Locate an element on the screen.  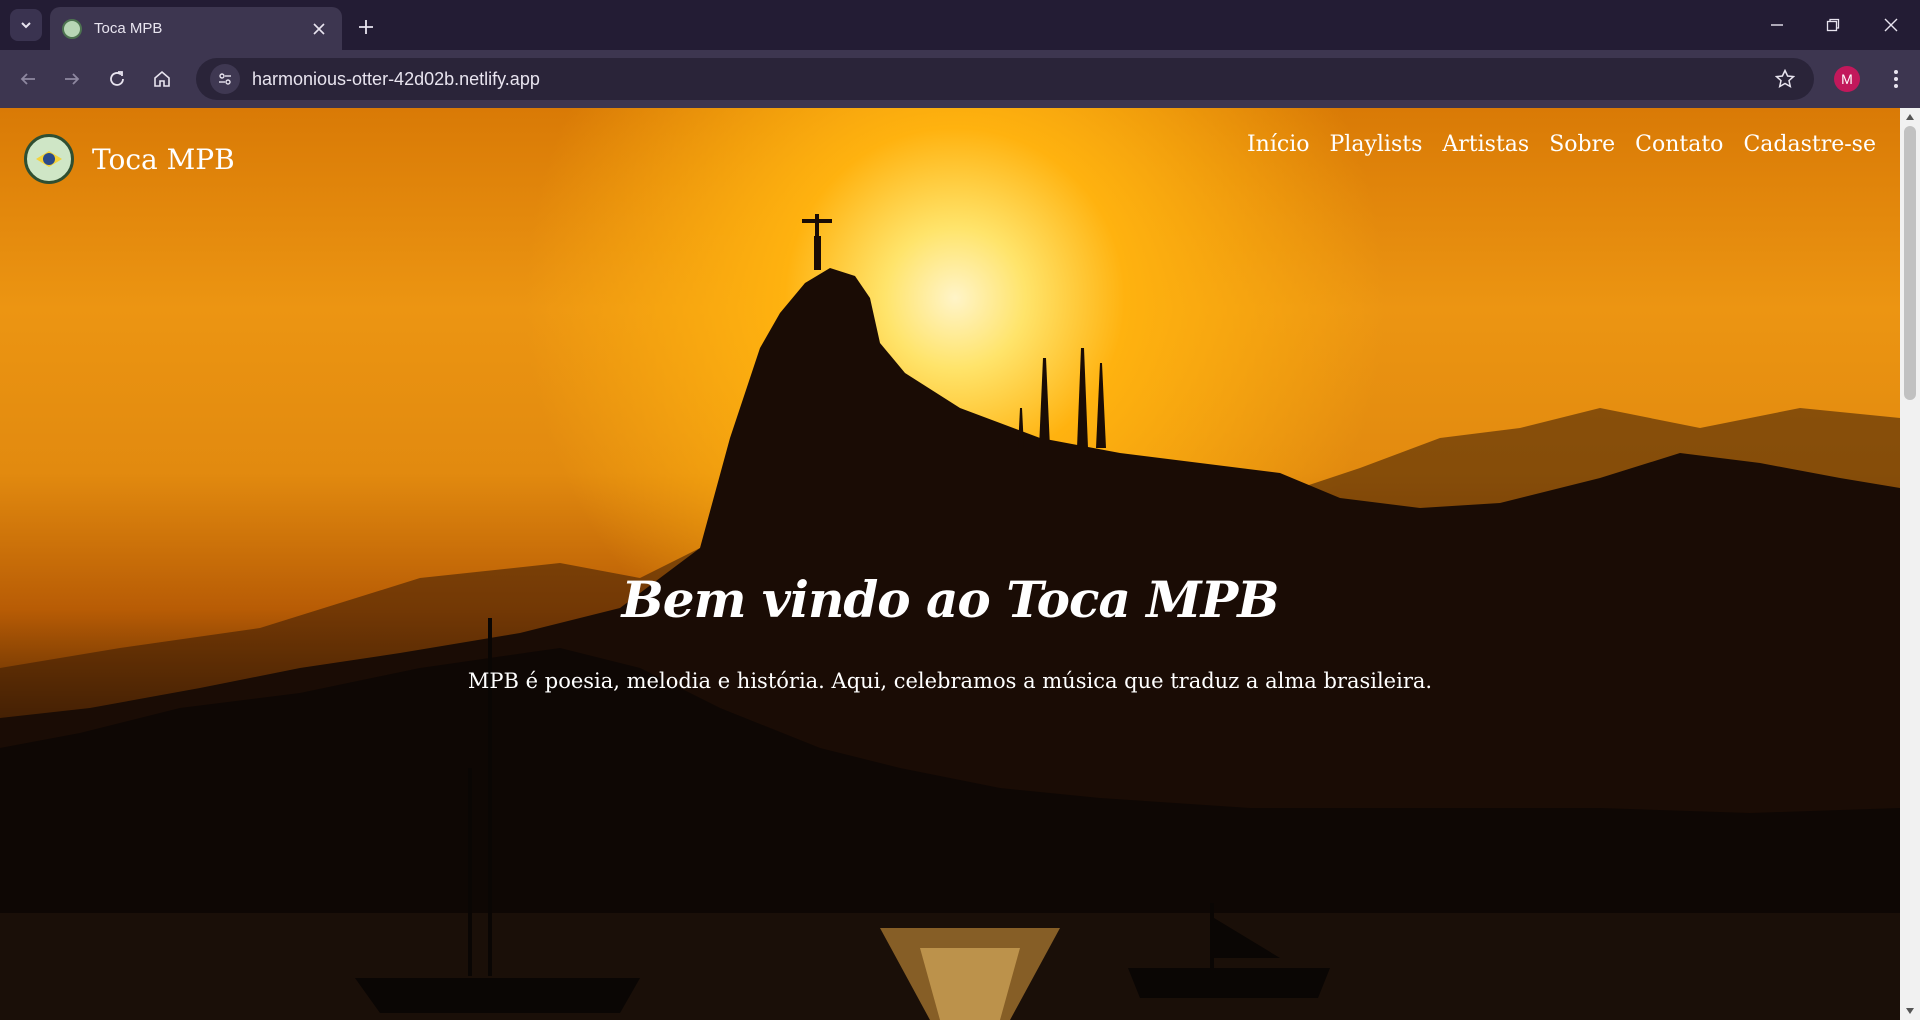
hero-title: Bem vindo ao Toca MPB is located at coordinates (950, 599).